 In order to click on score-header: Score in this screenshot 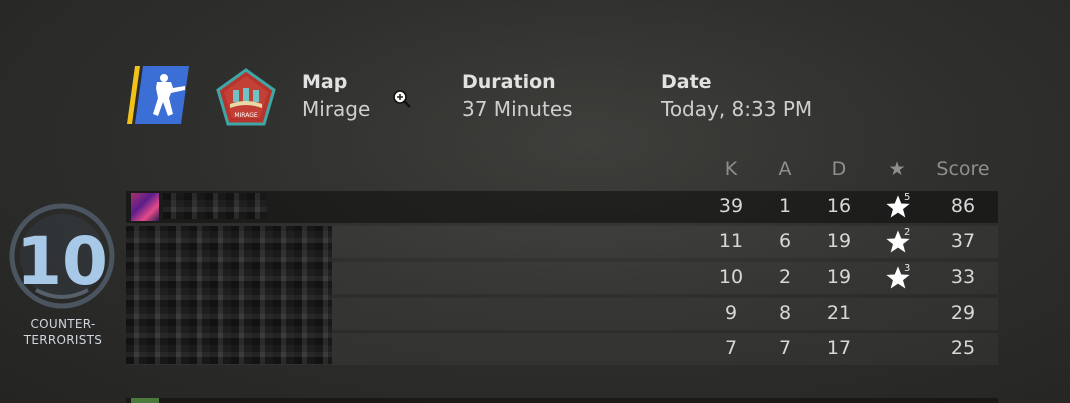, I will do `click(963, 169)`.